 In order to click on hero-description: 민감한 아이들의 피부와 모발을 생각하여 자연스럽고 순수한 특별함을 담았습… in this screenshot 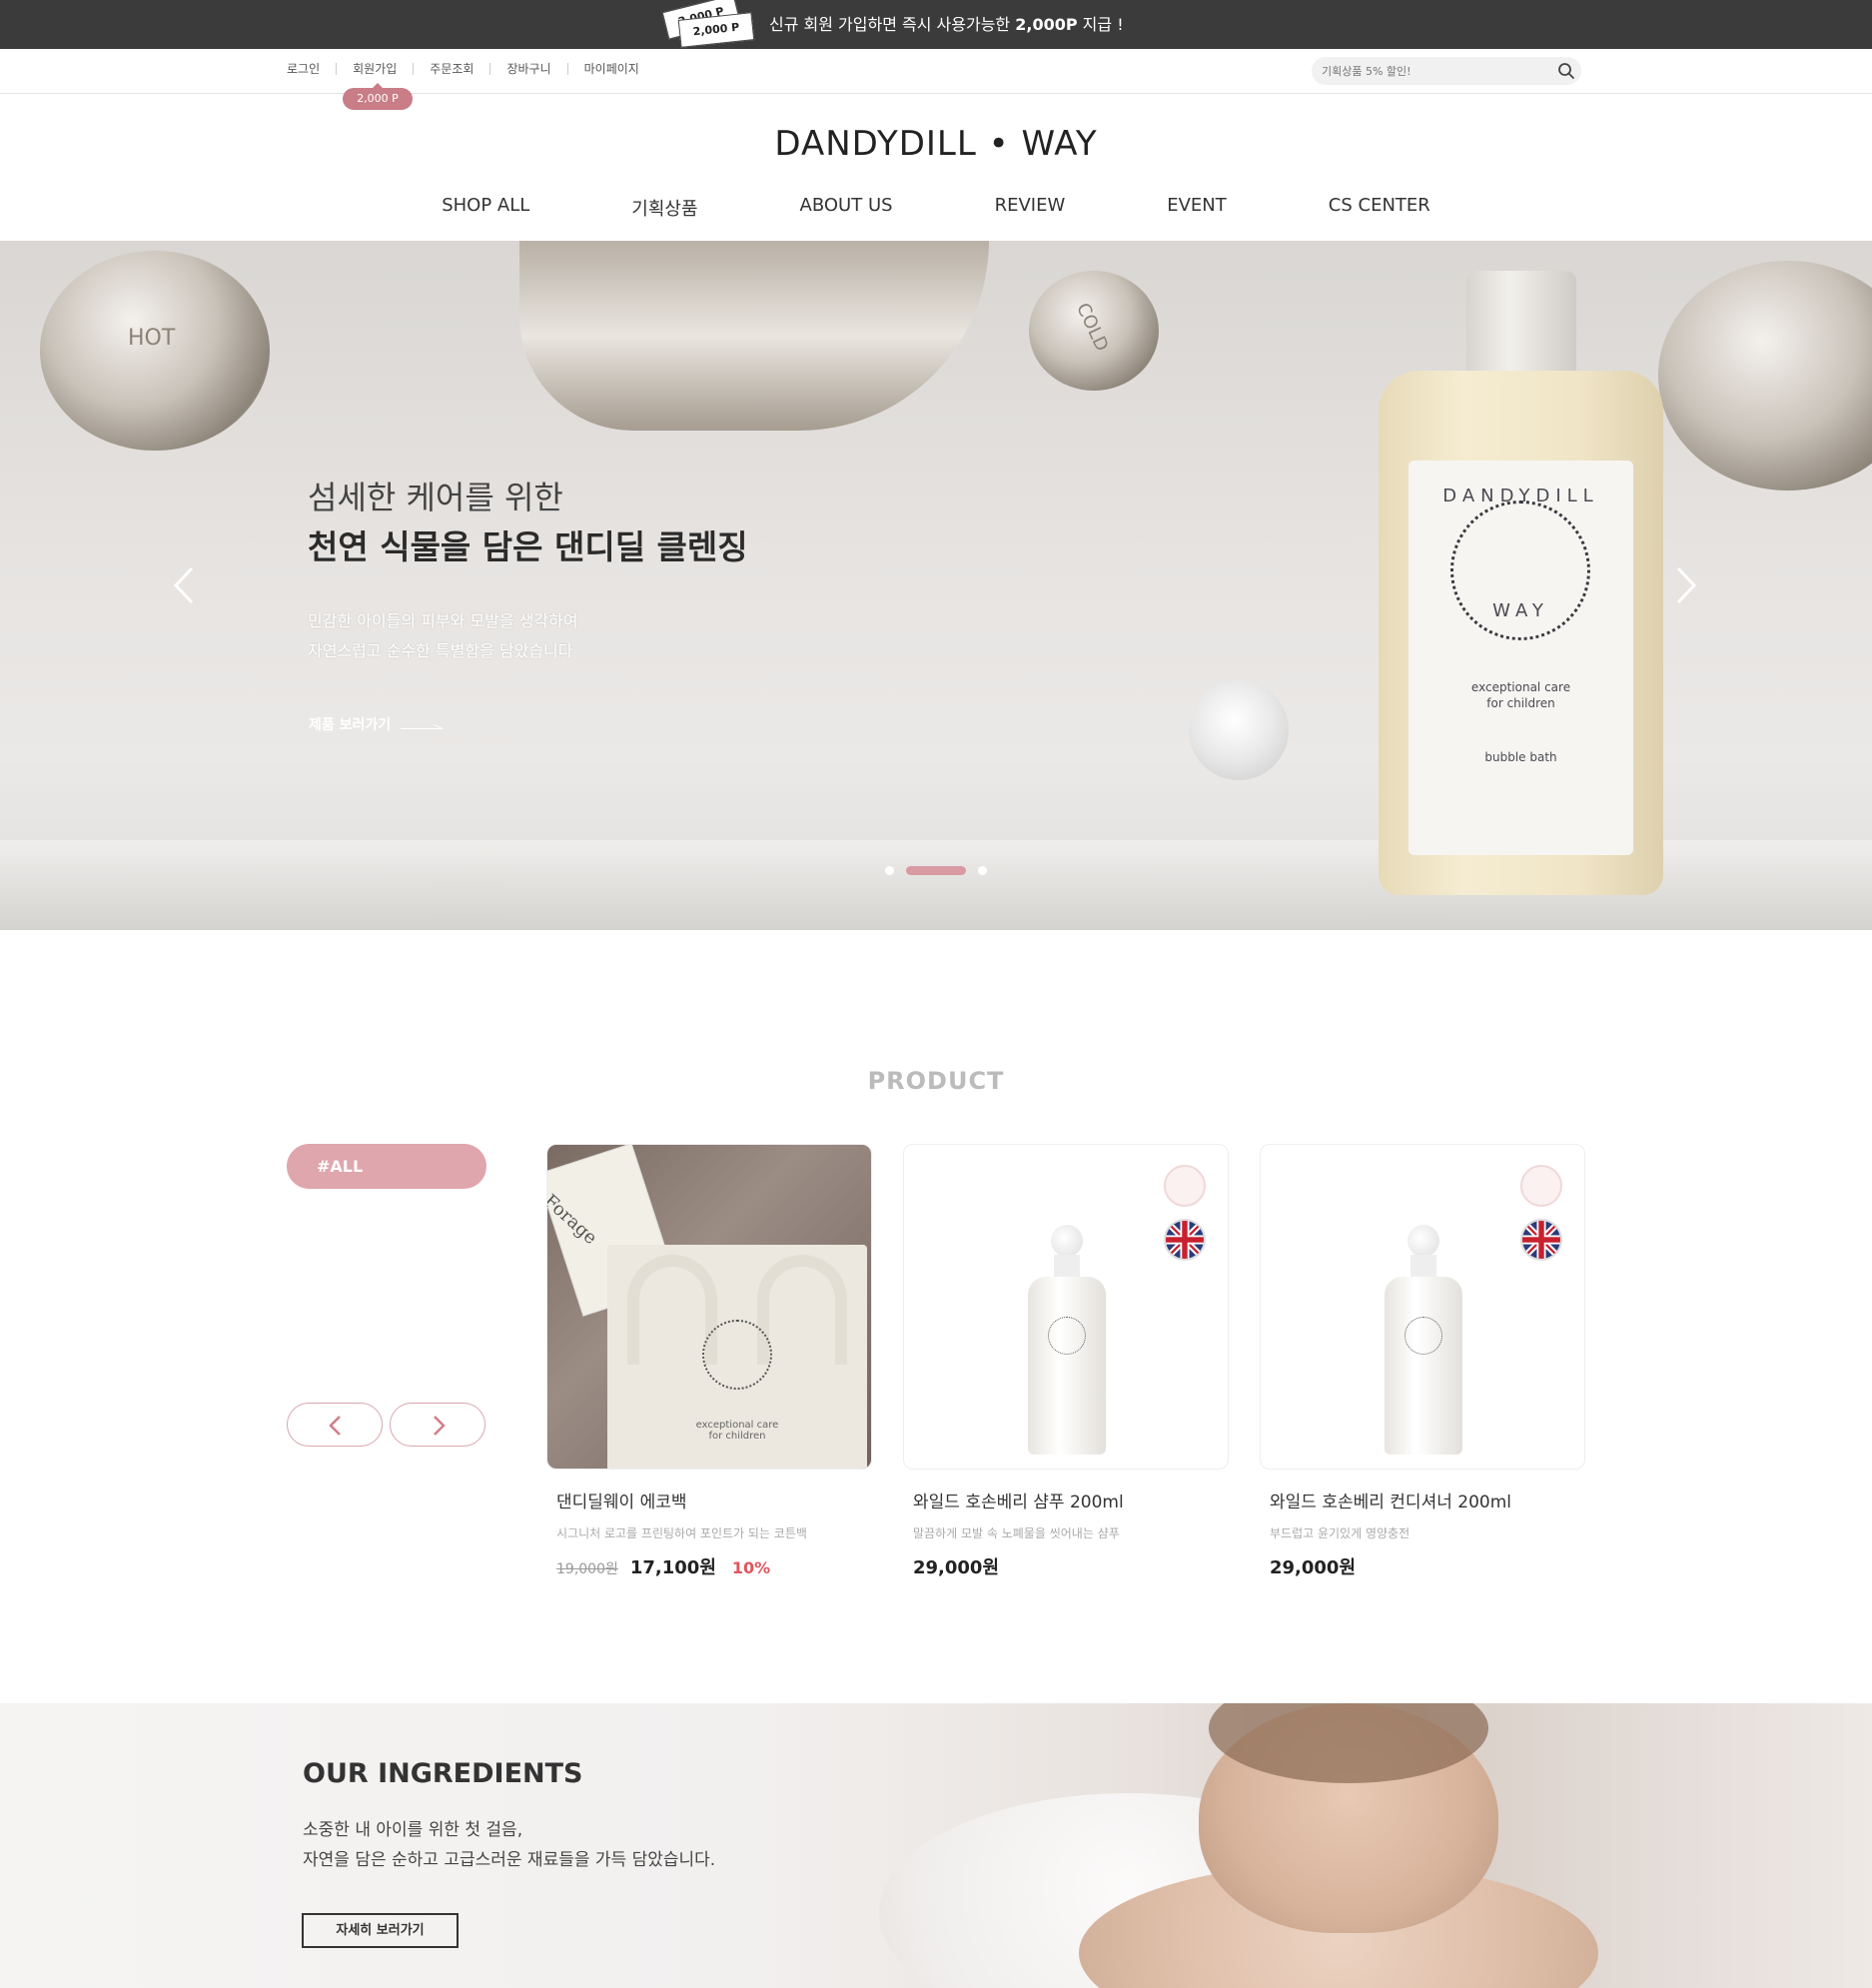, I will do `click(443, 636)`.